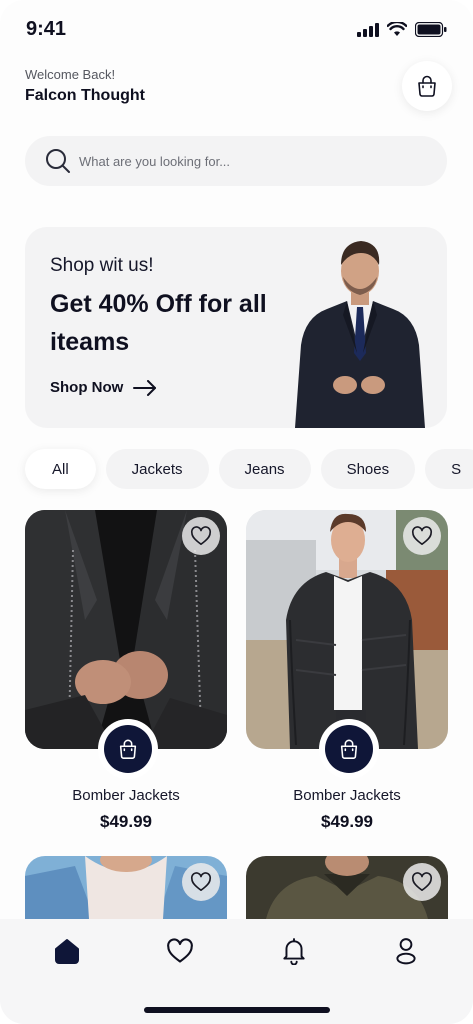 This screenshot has height=1024, width=473. What do you see at coordinates (237, 1010) in the screenshot?
I see `home-indicator` at bounding box center [237, 1010].